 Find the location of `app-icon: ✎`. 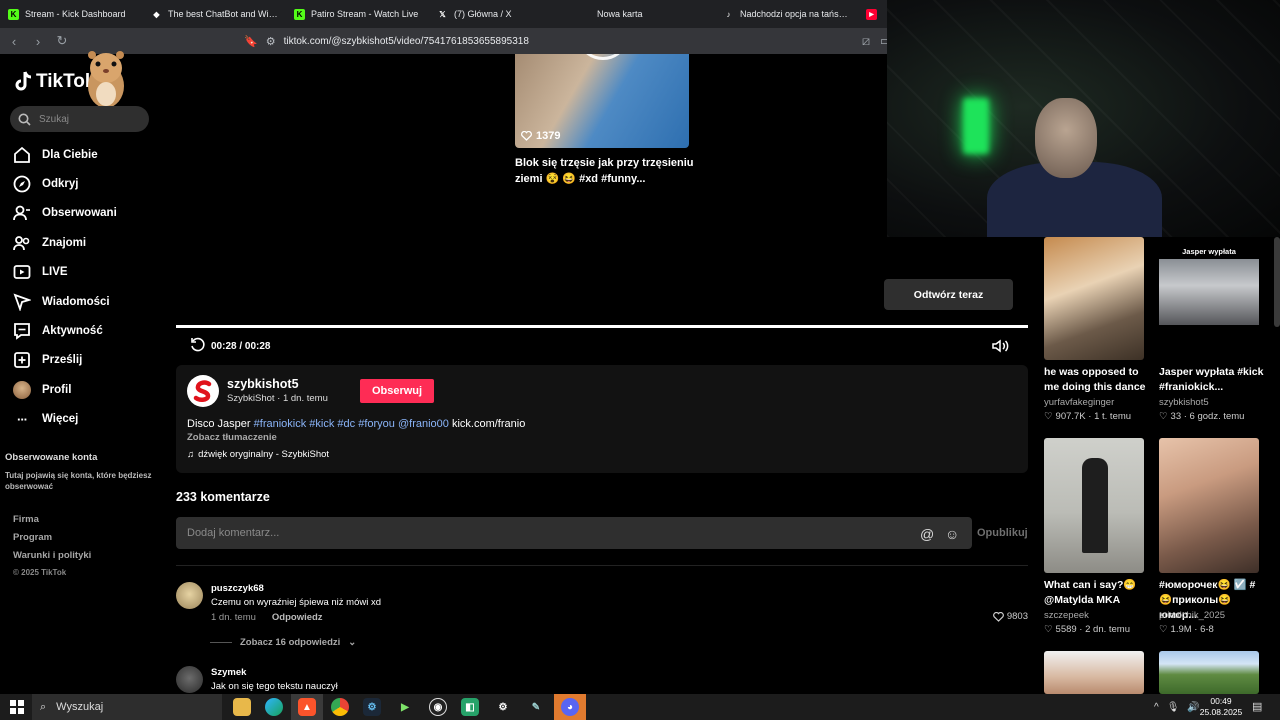

app-icon: ✎ is located at coordinates (536, 707).